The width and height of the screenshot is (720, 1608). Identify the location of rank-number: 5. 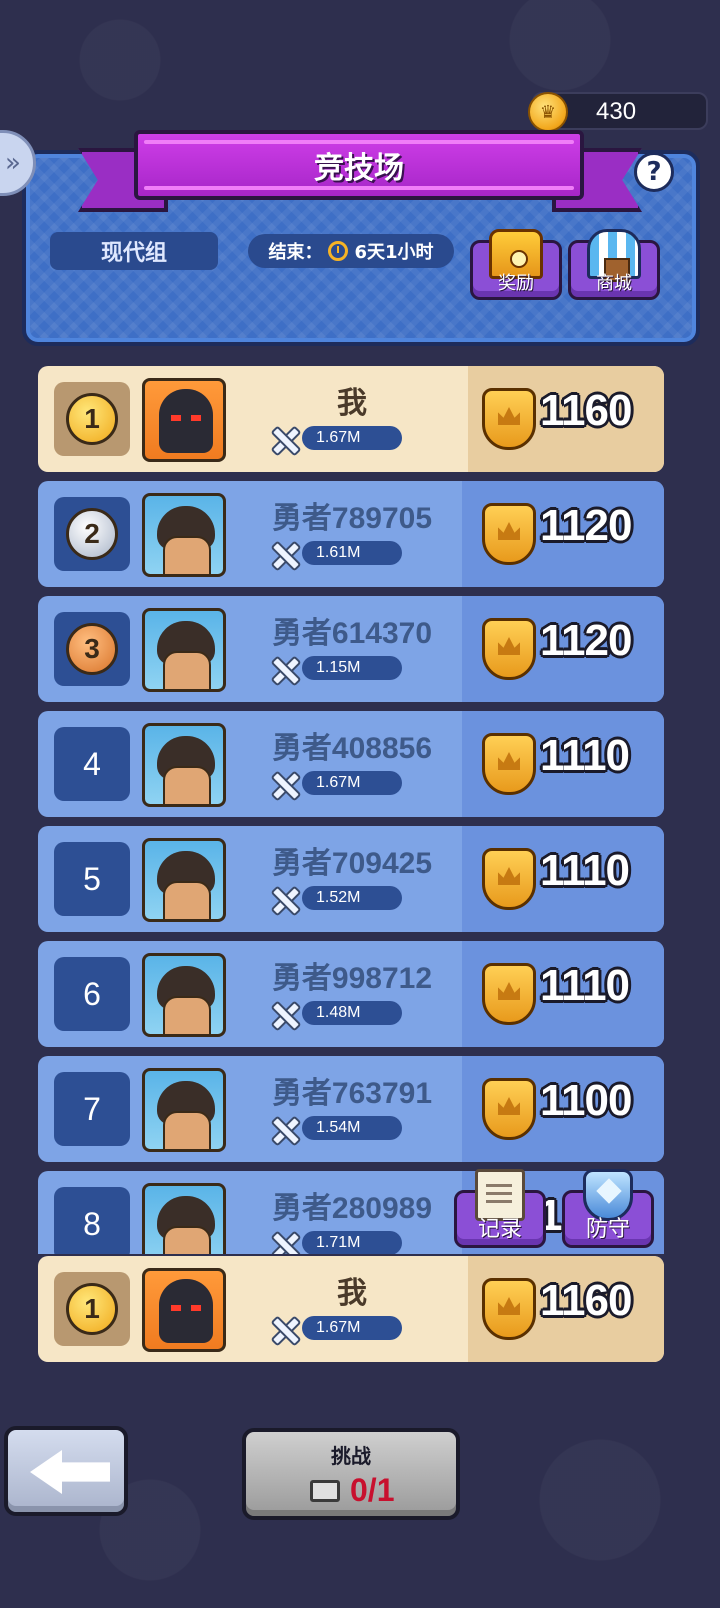
(92, 879).